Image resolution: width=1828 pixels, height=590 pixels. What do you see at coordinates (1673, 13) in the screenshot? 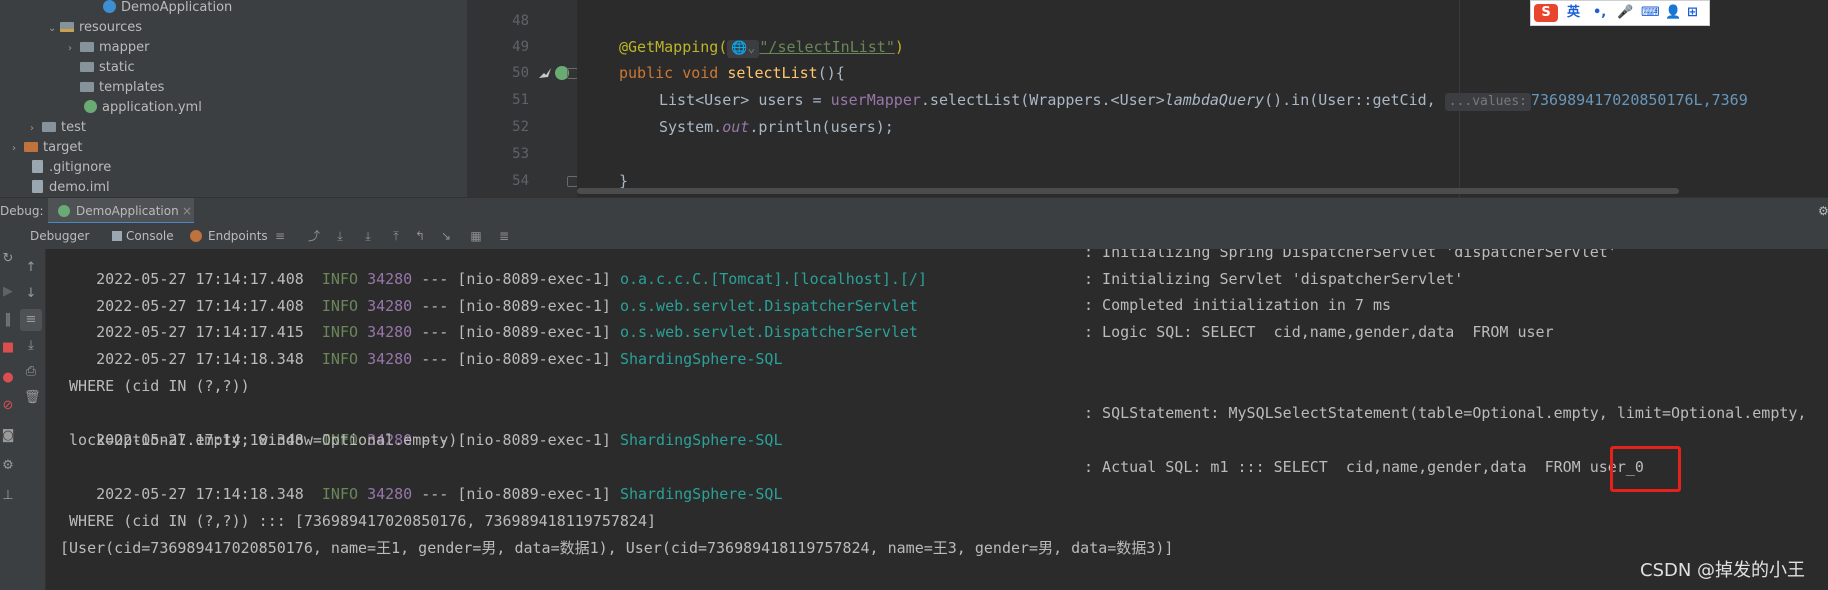
I see `user-icon: 👤` at bounding box center [1673, 13].